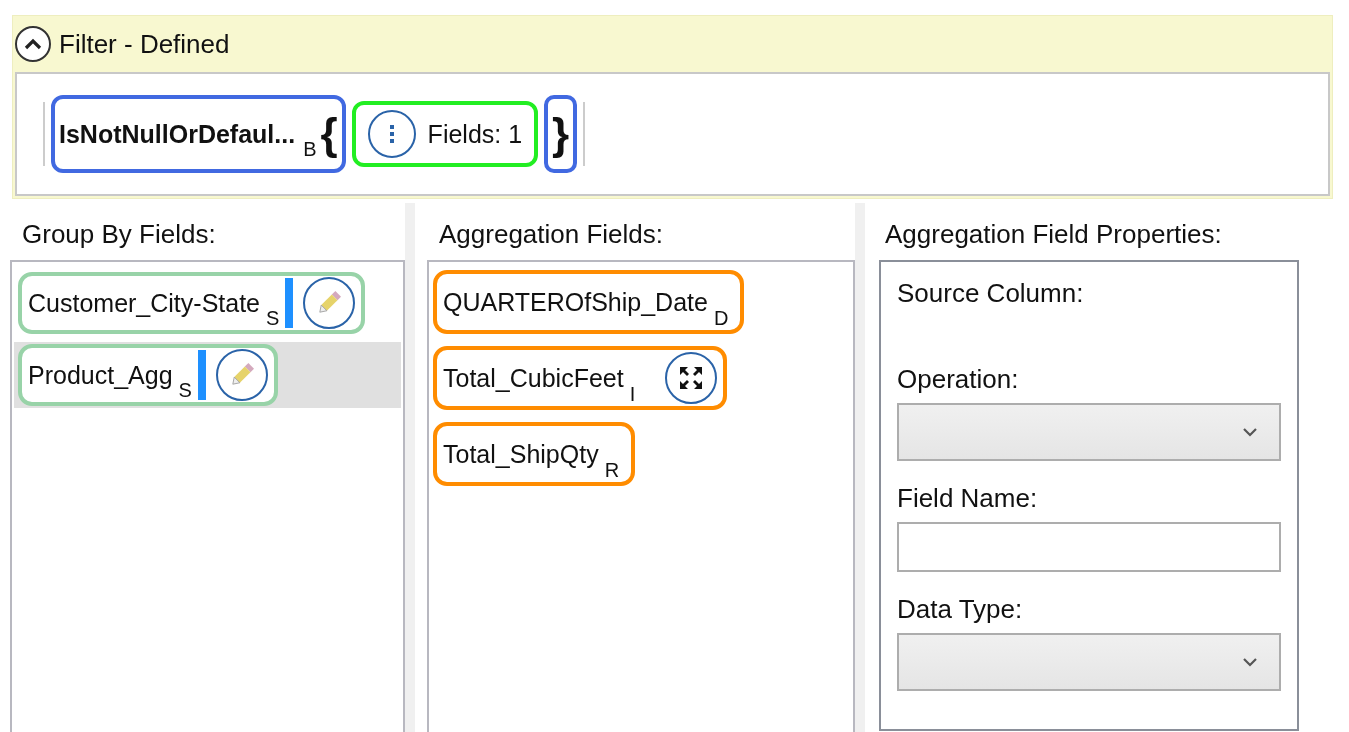 The width and height of the screenshot is (1349, 732). What do you see at coordinates (960, 609) in the screenshot?
I see `property-label: Data Type:` at bounding box center [960, 609].